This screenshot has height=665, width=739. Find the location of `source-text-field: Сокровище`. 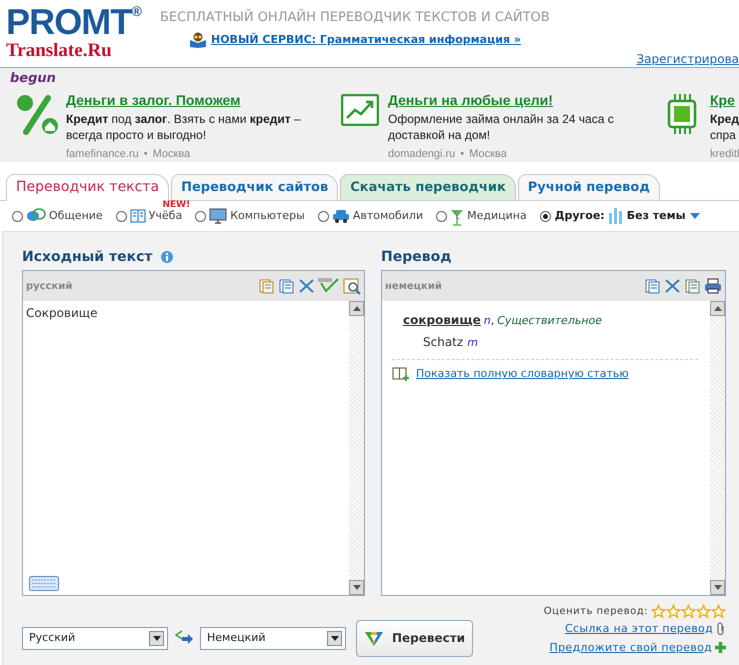

source-text-field: Сокровище is located at coordinates (186, 313).